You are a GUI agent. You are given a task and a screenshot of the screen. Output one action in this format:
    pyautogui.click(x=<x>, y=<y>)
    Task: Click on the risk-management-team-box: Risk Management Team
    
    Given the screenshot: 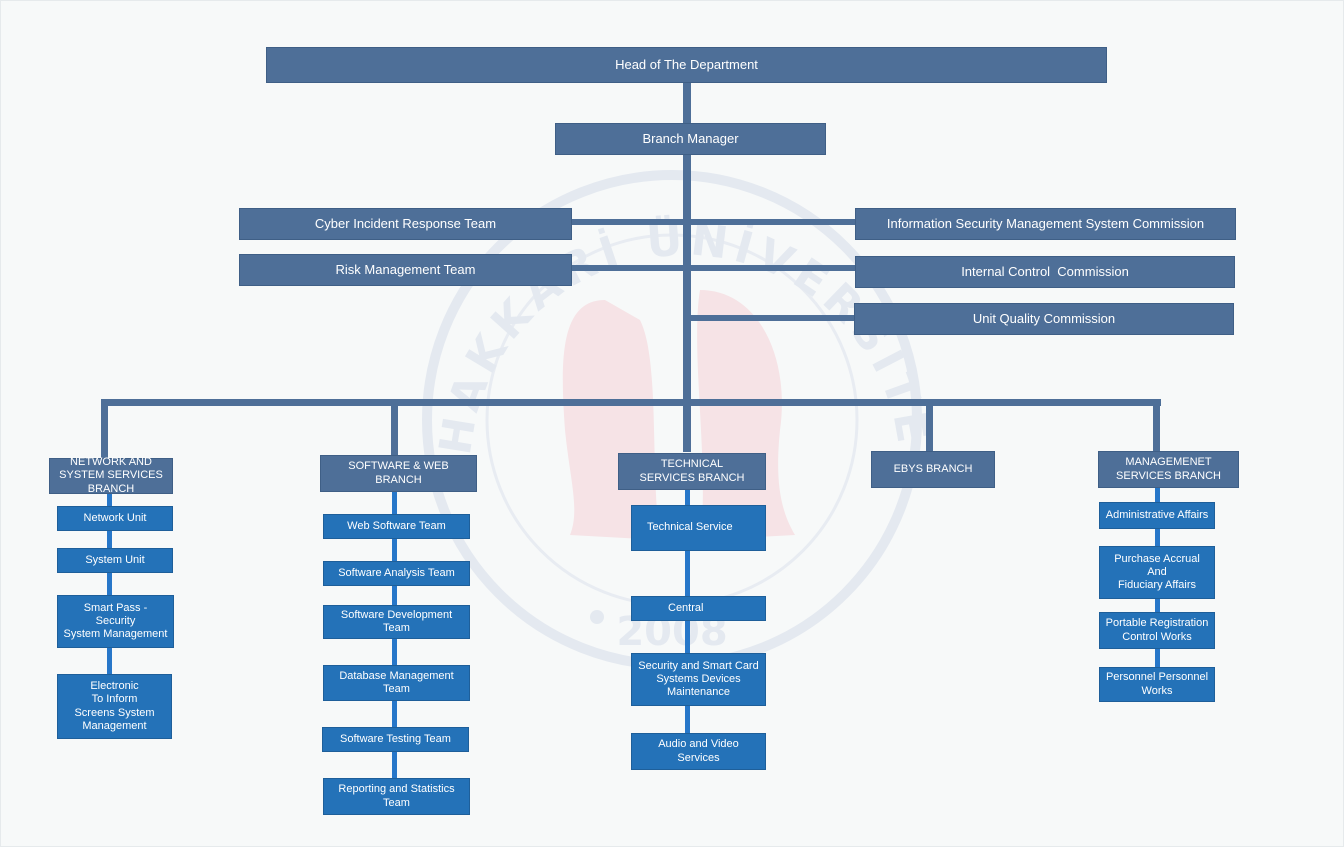 What is the action you would take?
    pyautogui.click(x=405, y=270)
    